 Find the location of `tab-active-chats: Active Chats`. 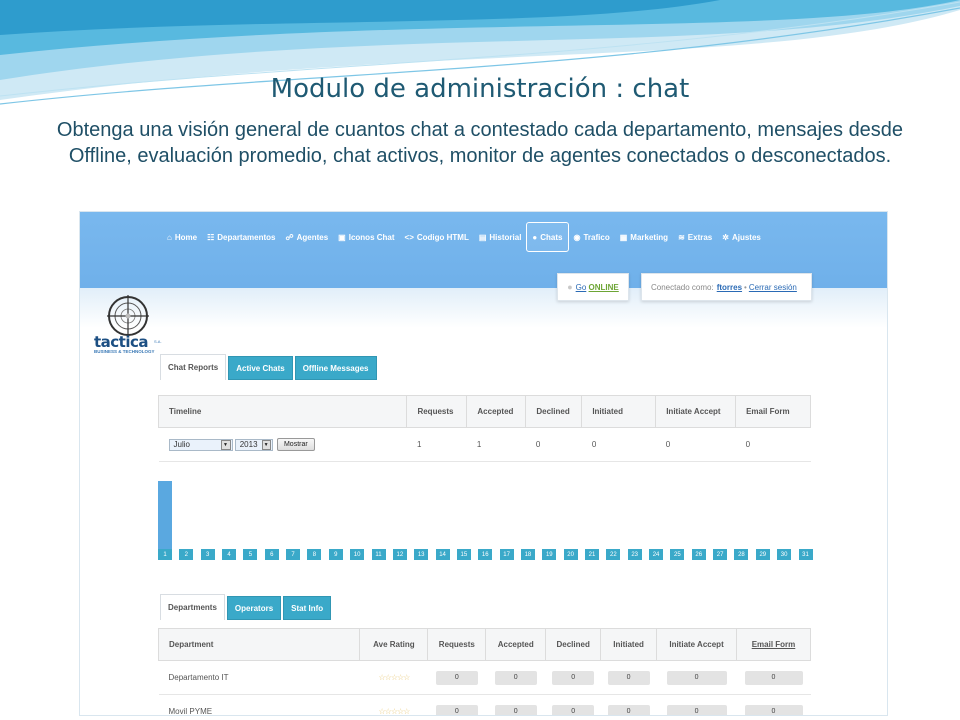

tab-active-chats: Active Chats is located at coordinates (260, 368).